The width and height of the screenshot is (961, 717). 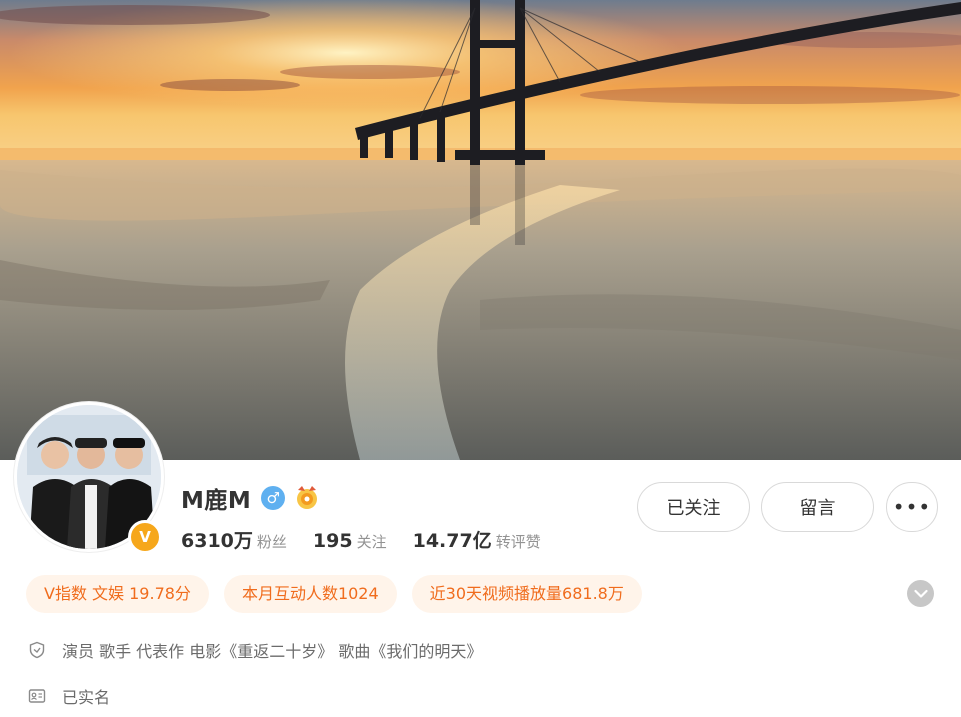 I want to click on shield-icon, so click(x=37, y=650).